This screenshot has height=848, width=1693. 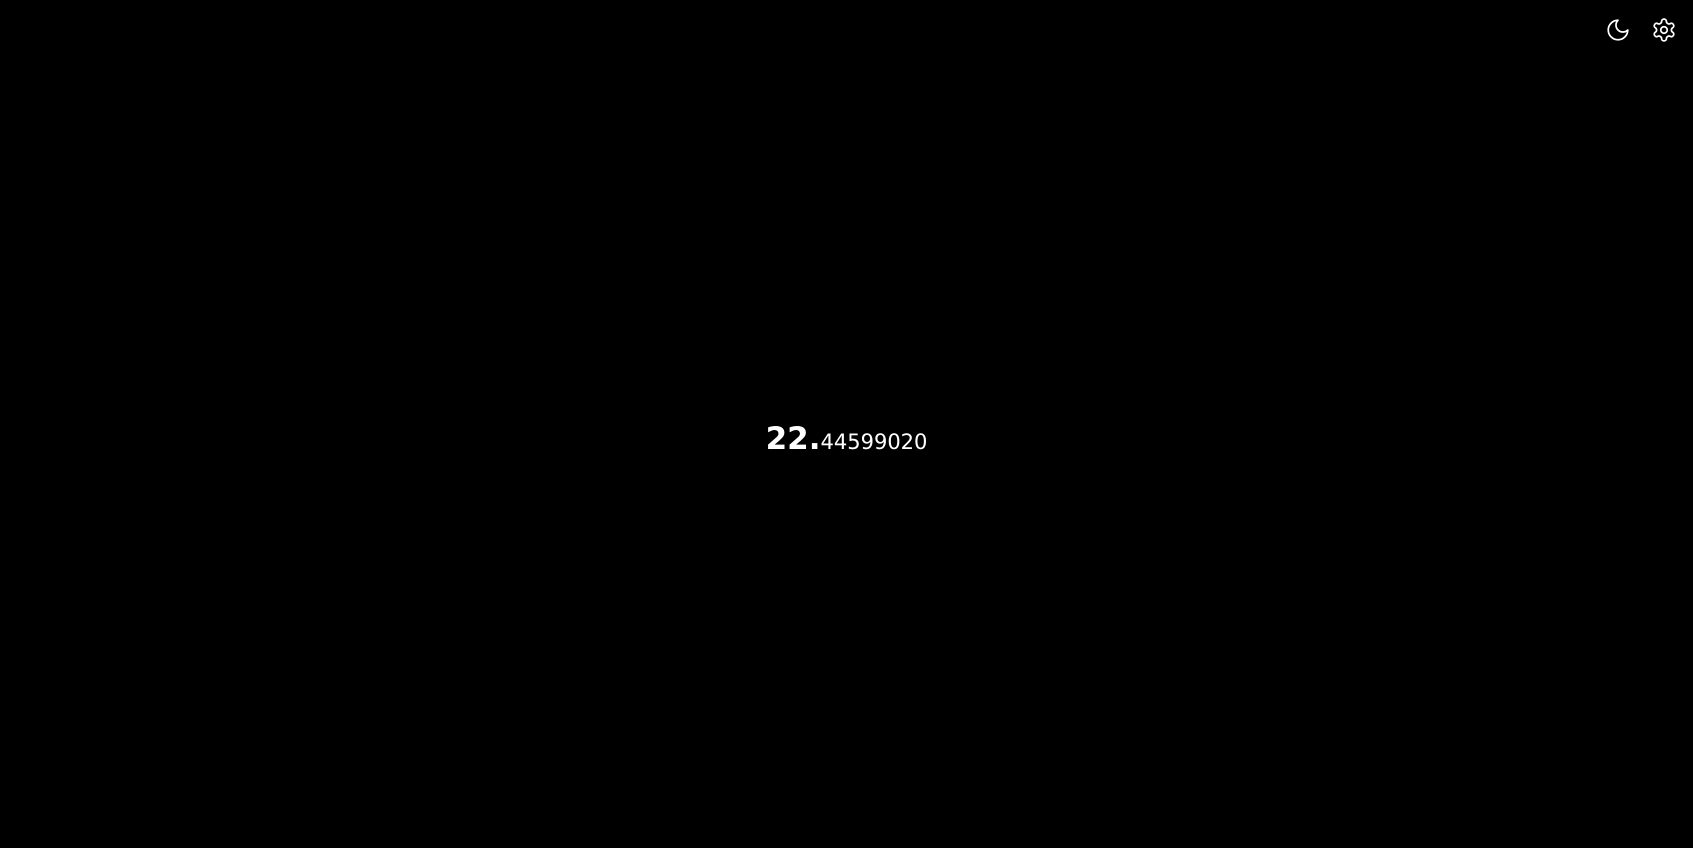 I want to click on settings-button, so click(x=1664, y=30).